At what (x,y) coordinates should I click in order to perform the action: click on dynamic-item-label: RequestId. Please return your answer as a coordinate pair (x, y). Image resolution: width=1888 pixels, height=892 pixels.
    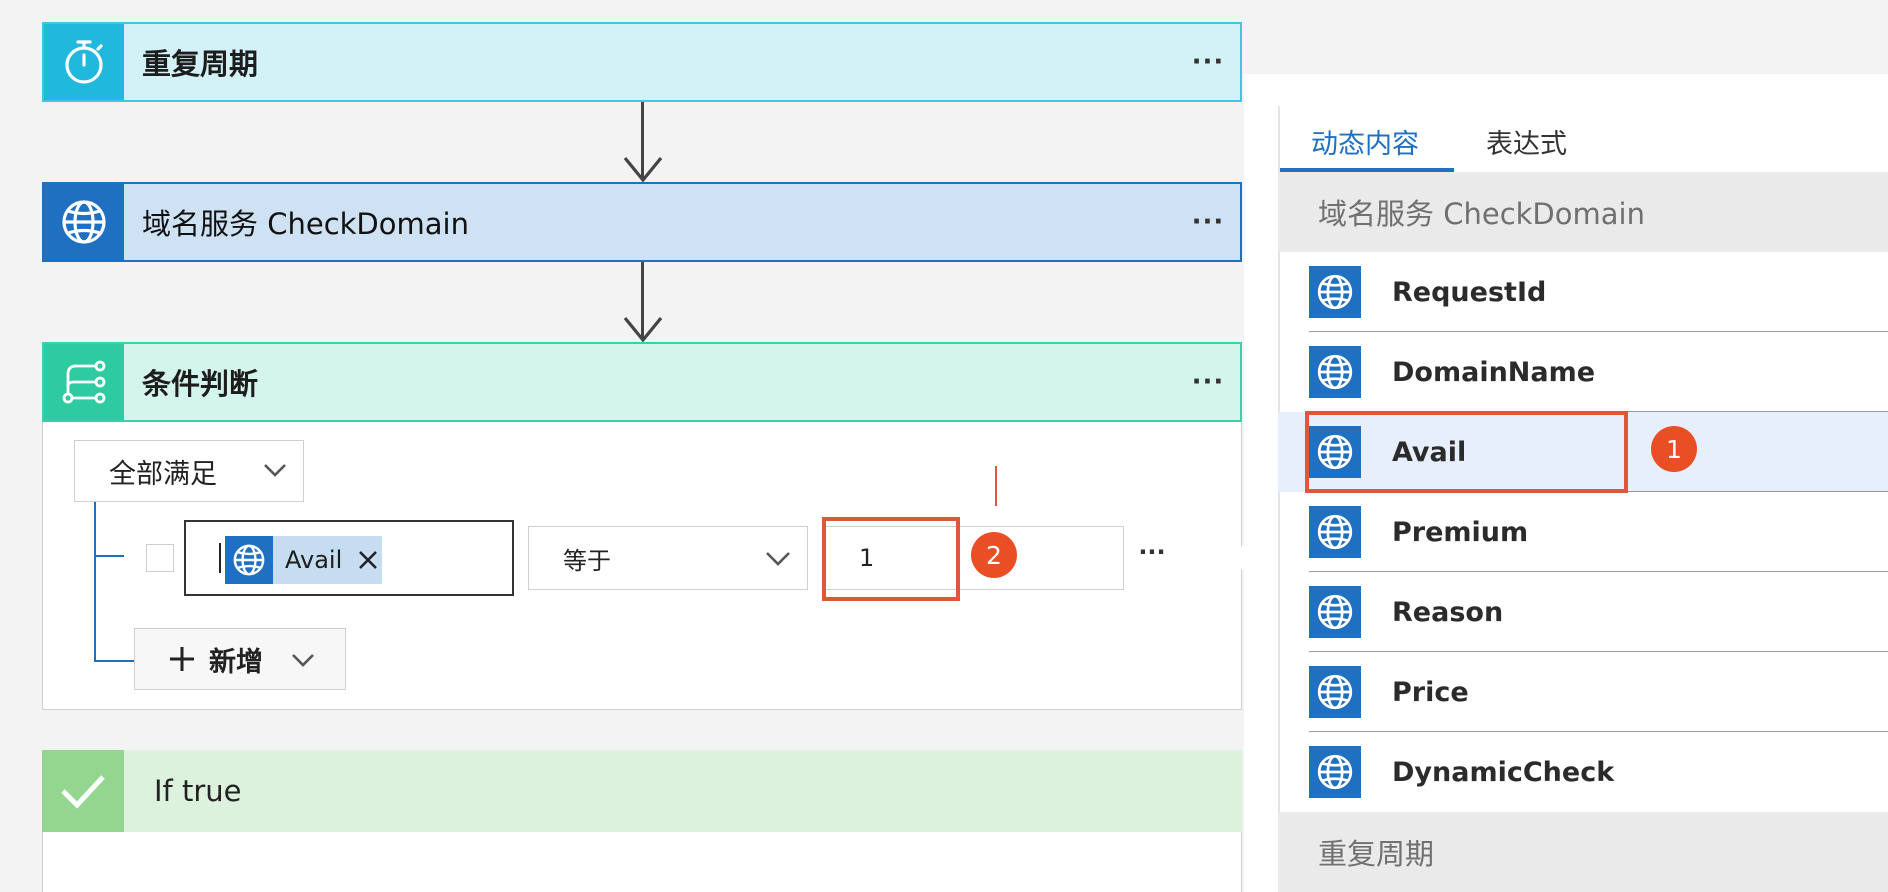
    Looking at the image, I should click on (1469, 292).